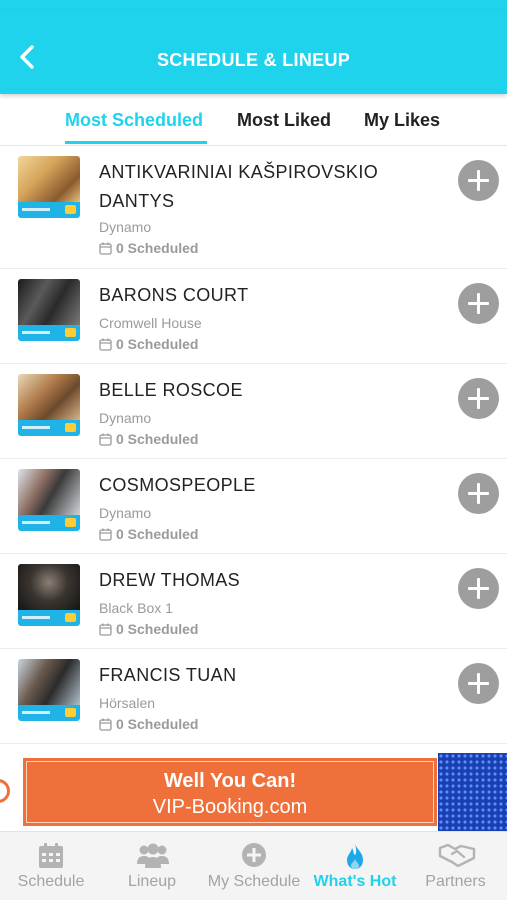 Image resolution: width=507 pixels, height=900 pixels. What do you see at coordinates (457, 855) in the screenshot?
I see `handshake-icon` at bounding box center [457, 855].